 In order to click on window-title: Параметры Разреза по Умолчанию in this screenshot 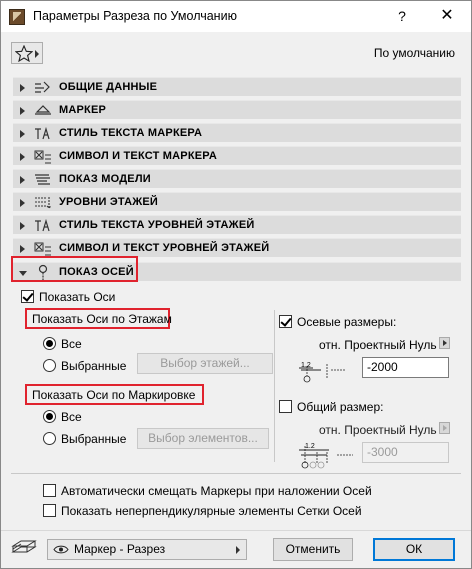, I will do `click(135, 16)`.